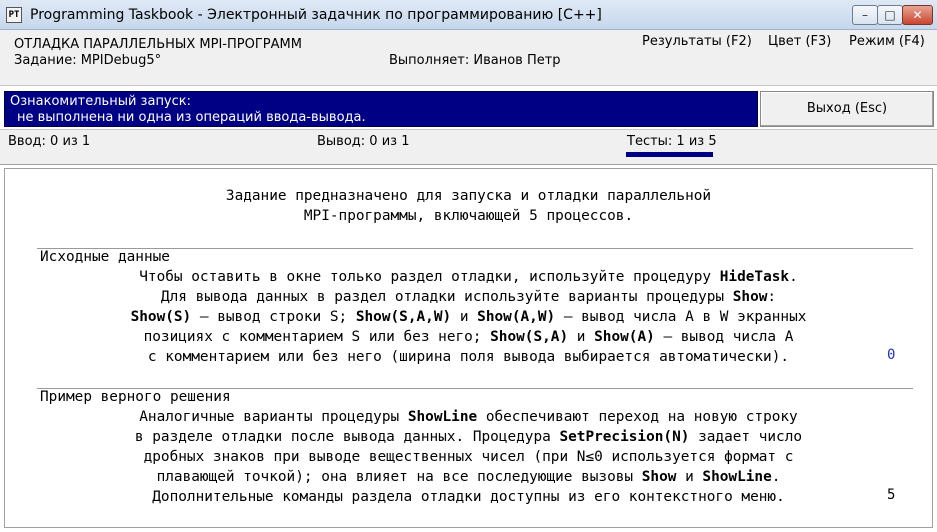 This screenshot has width=937, height=532. I want to click on tests-counter: Тесты: 1 из 5, so click(672, 141).